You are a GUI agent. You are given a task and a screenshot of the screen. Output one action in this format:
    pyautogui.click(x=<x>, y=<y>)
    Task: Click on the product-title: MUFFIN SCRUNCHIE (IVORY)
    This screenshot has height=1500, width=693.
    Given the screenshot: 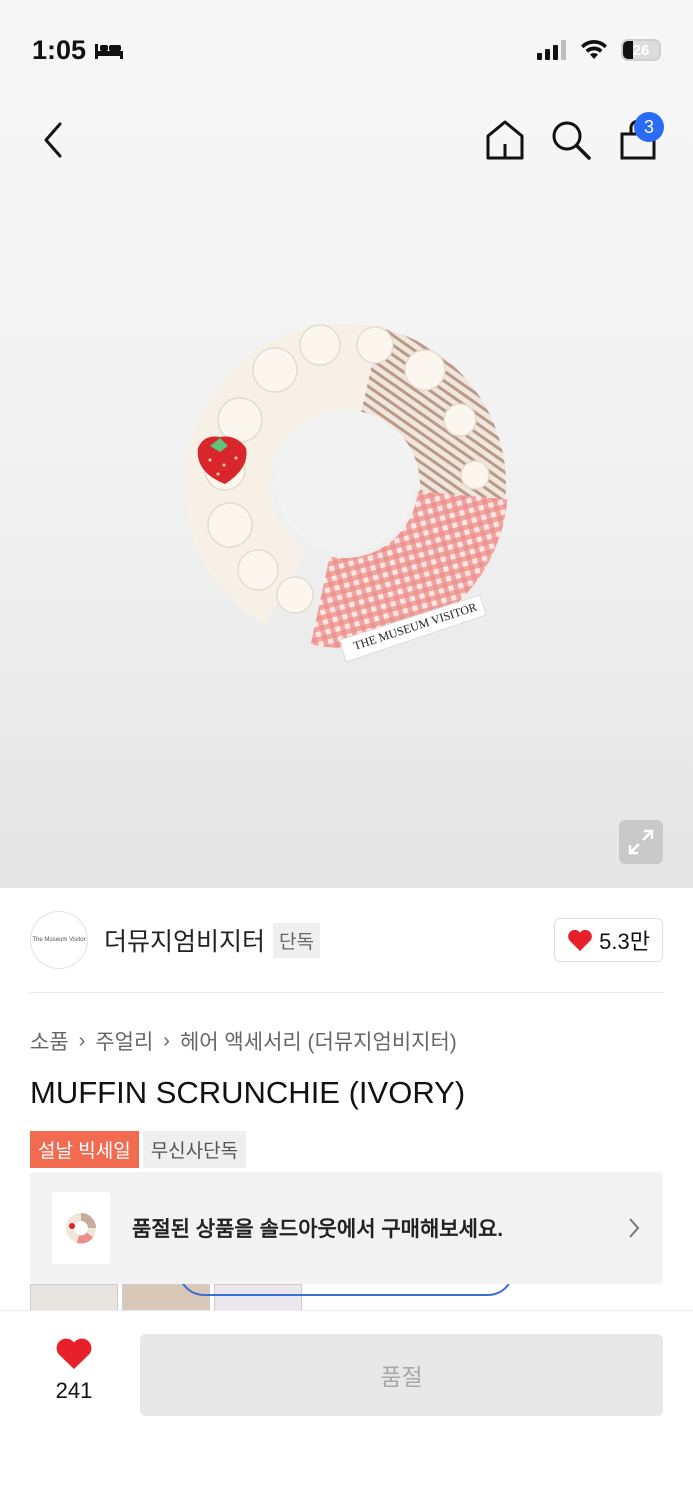 What is the action you would take?
    pyautogui.click(x=248, y=1092)
    